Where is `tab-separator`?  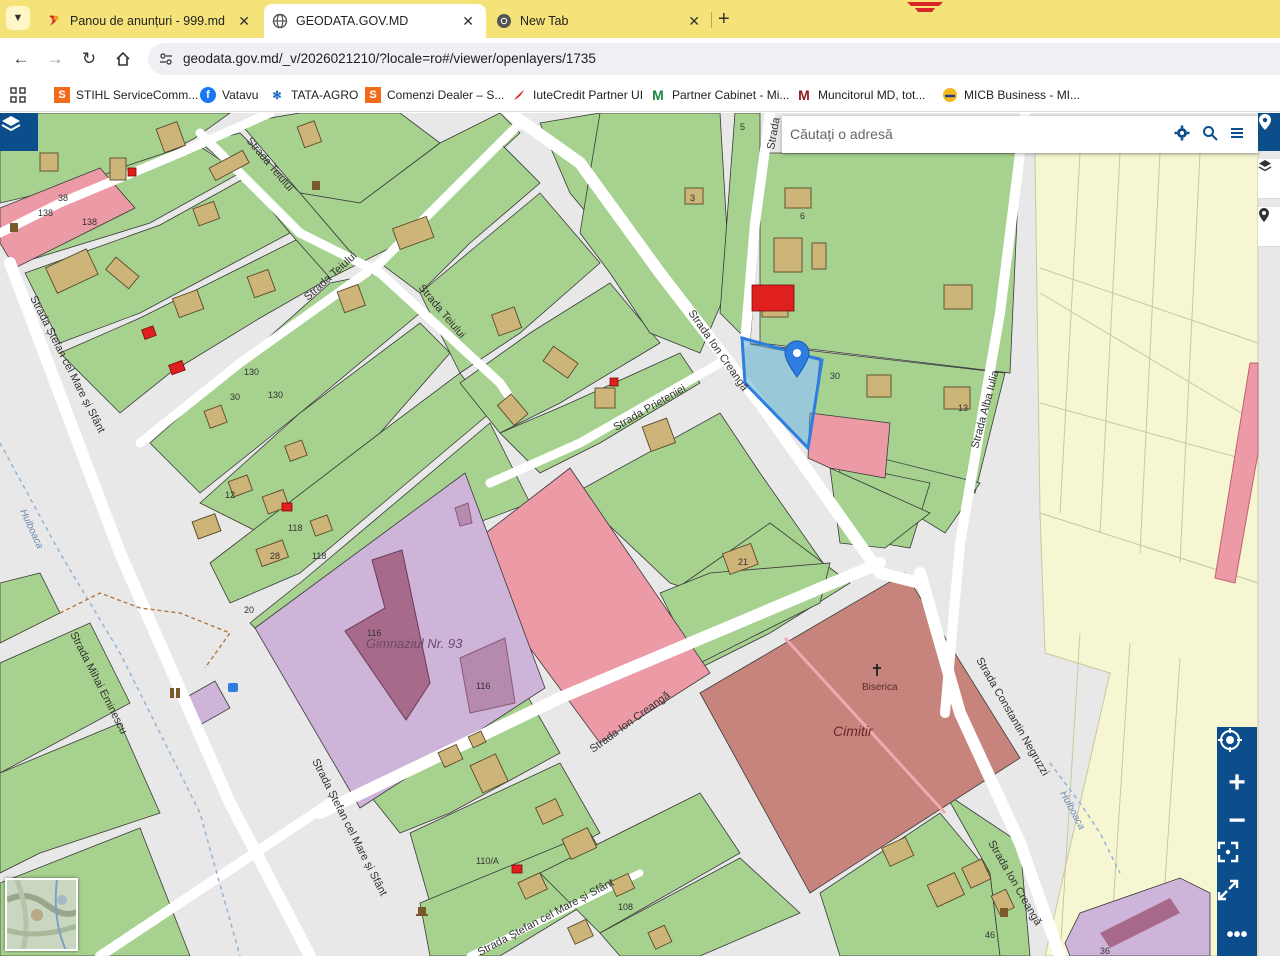 tab-separator is located at coordinates (711, 20).